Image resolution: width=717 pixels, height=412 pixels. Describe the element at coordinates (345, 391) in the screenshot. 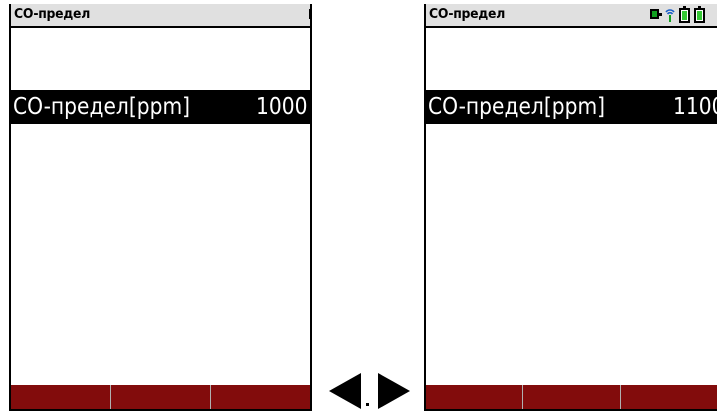

I see `left-arrow-icon` at that location.